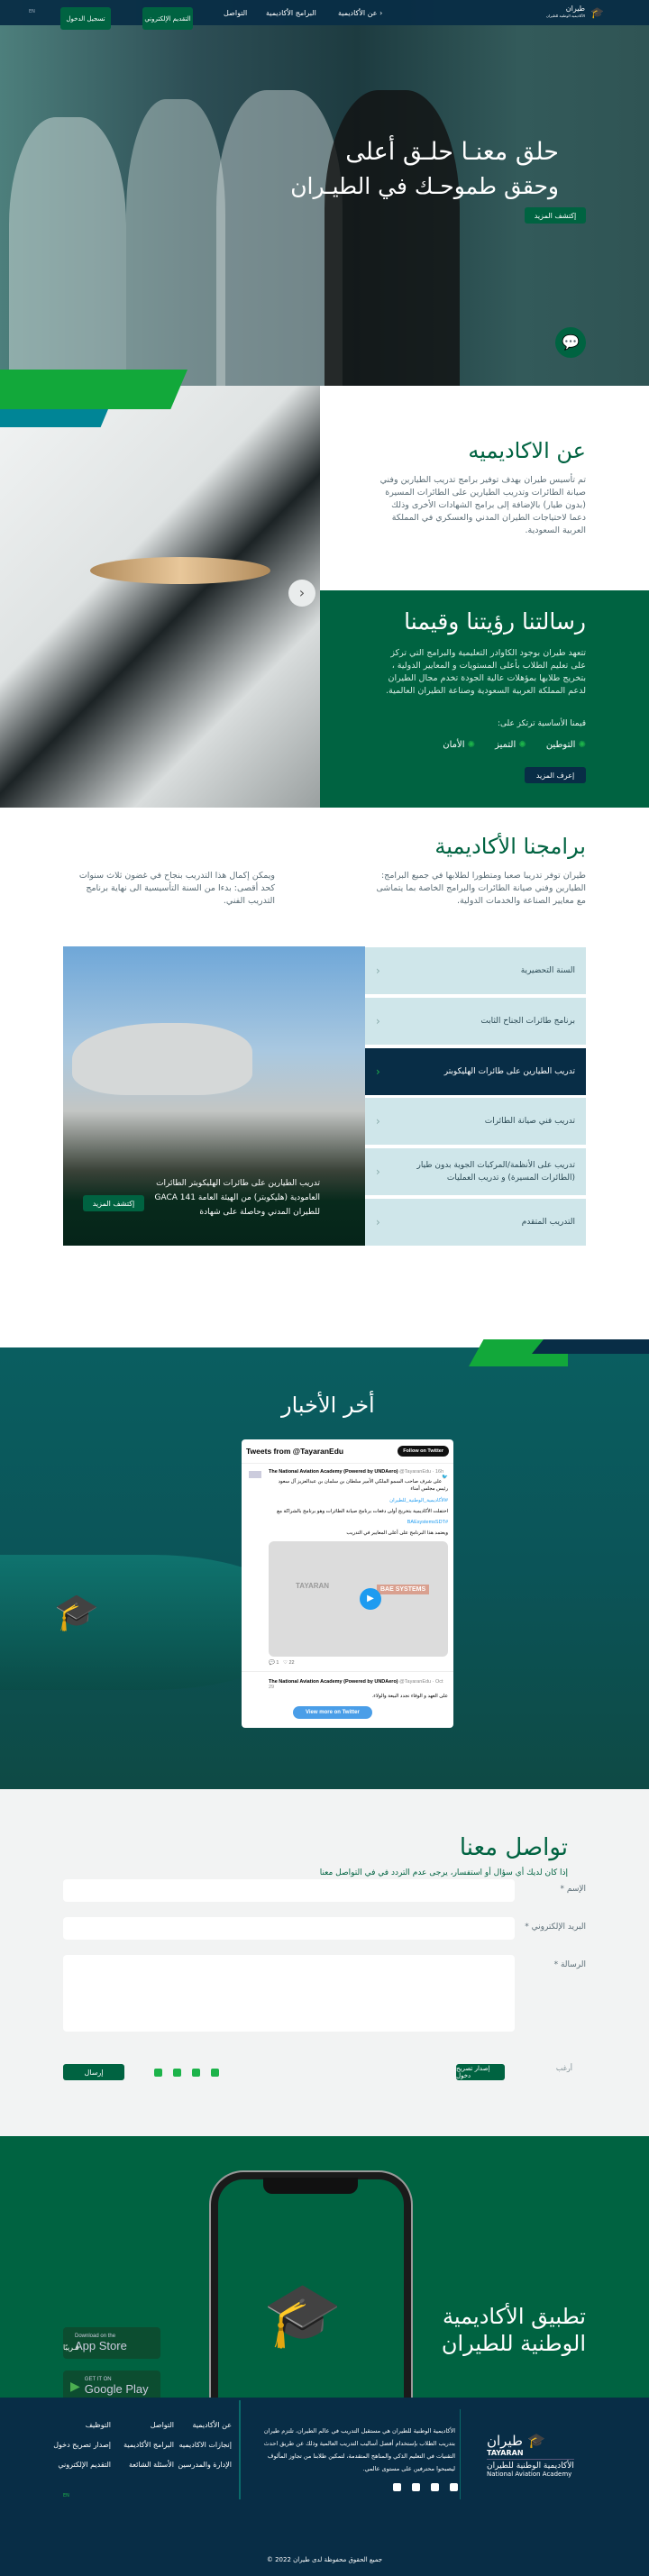 This screenshot has height=2576, width=649. Describe the element at coordinates (324, 2559) in the screenshot. I see `copyright: جميع الحقوق محفوظة لدى طيران 2022 ©` at that location.